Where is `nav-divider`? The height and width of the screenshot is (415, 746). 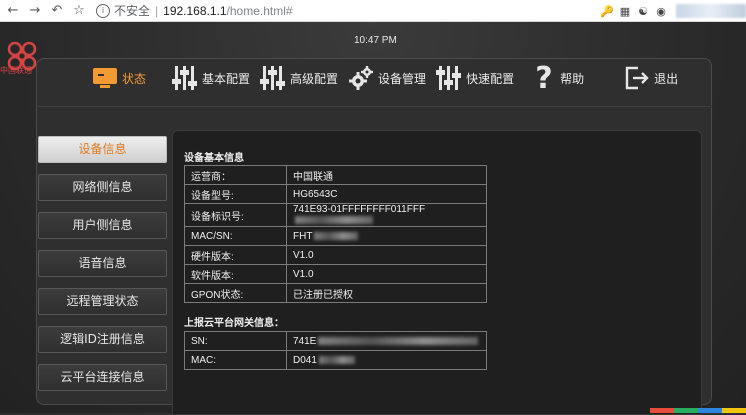 nav-divider is located at coordinates (374, 106).